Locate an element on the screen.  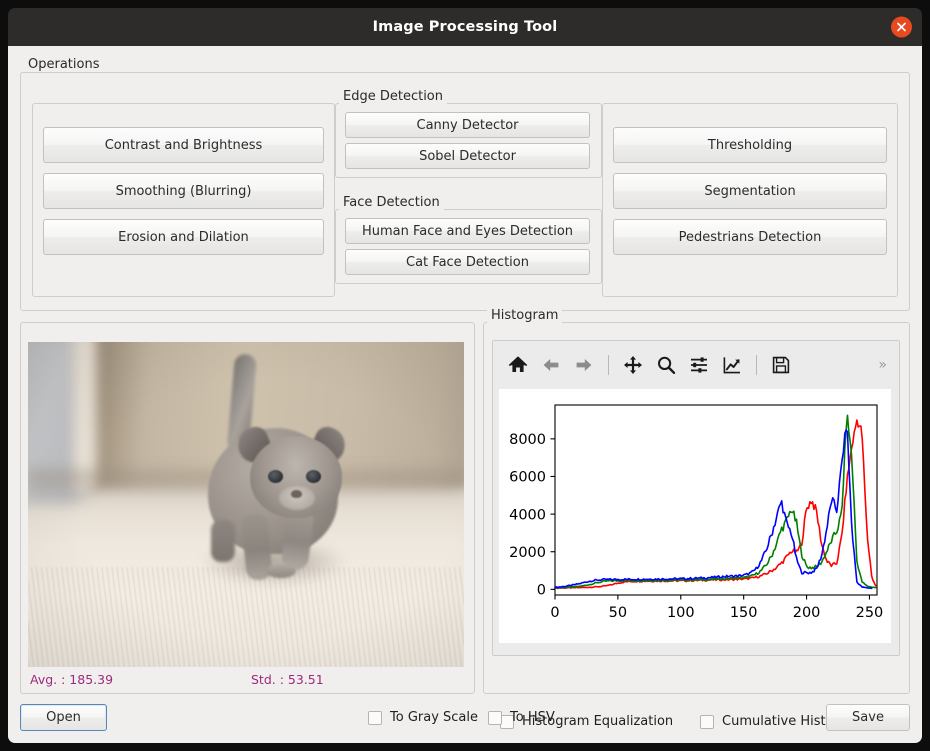
to-gray-scale-checkbox: To Gray Scale is located at coordinates (423, 717).